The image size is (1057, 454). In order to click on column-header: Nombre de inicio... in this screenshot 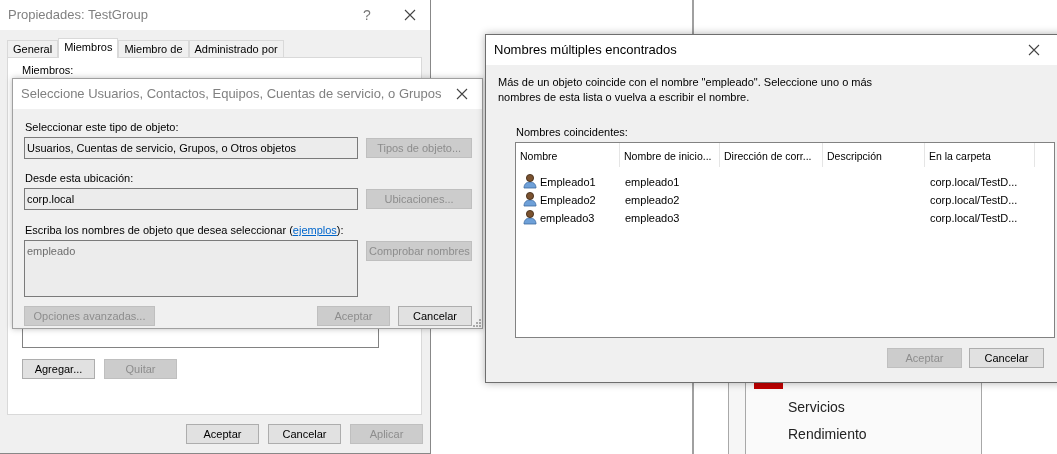, I will do `click(670, 155)`.